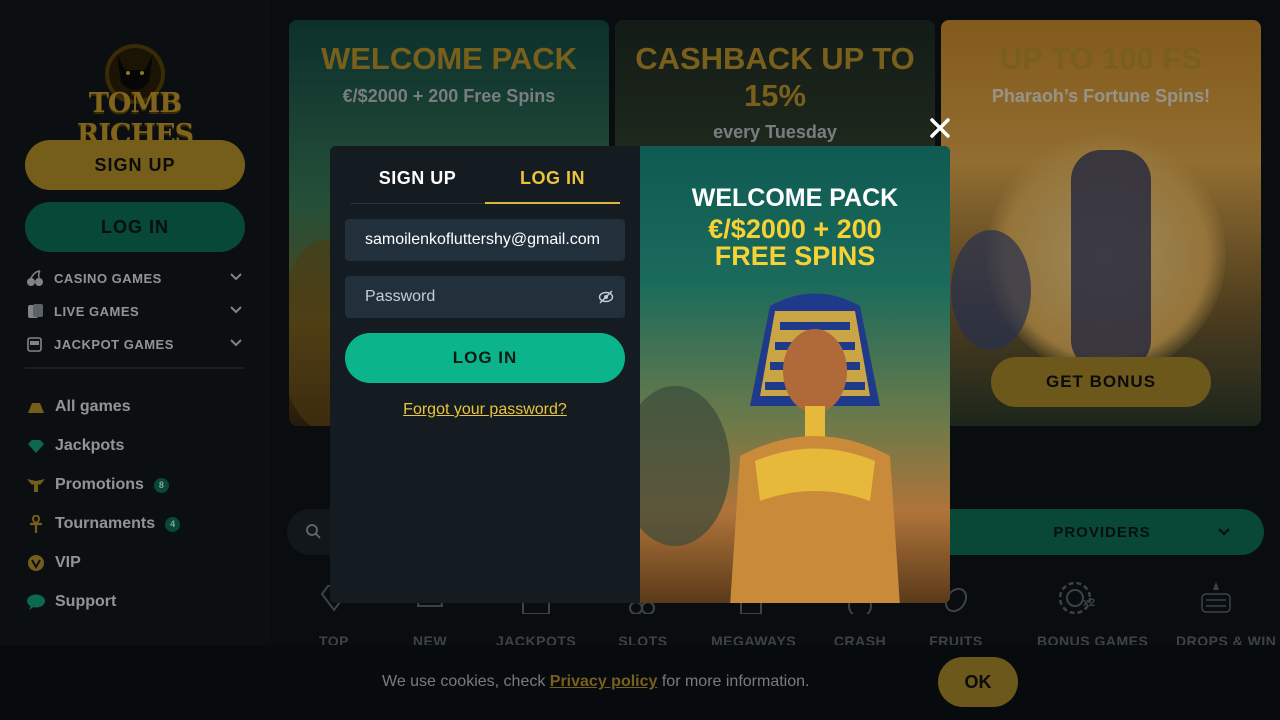 This screenshot has height=720, width=1280. I want to click on active-tab-indicator, so click(552, 203).